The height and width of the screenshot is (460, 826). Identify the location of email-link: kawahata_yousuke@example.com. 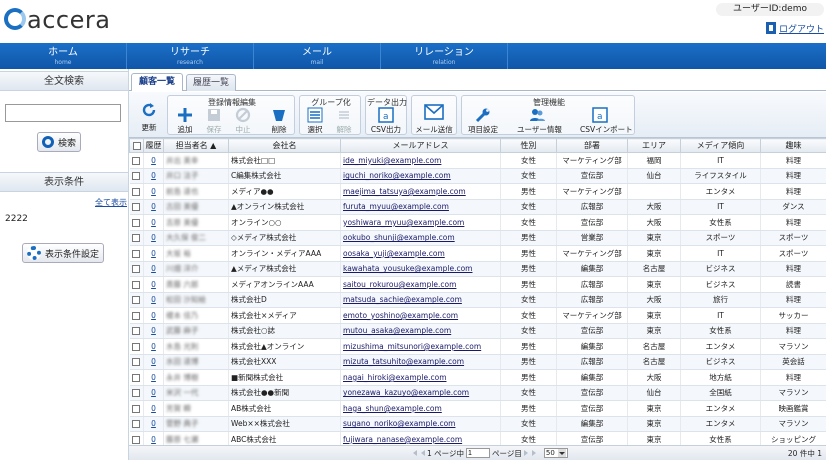
(420, 269).